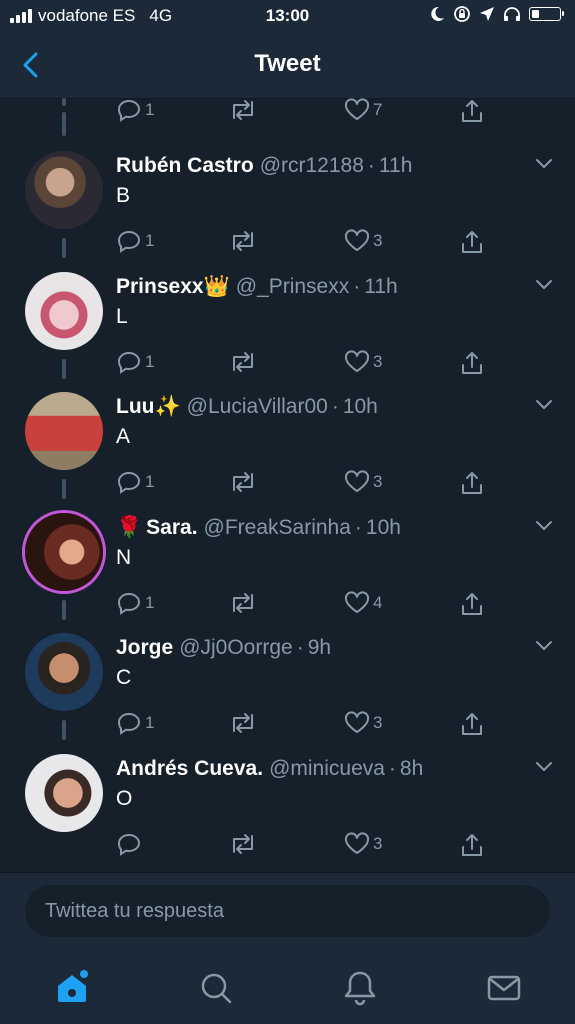 This screenshot has width=575, height=1024. What do you see at coordinates (160, 286) in the screenshot?
I see `display-name: Prinsexx` at bounding box center [160, 286].